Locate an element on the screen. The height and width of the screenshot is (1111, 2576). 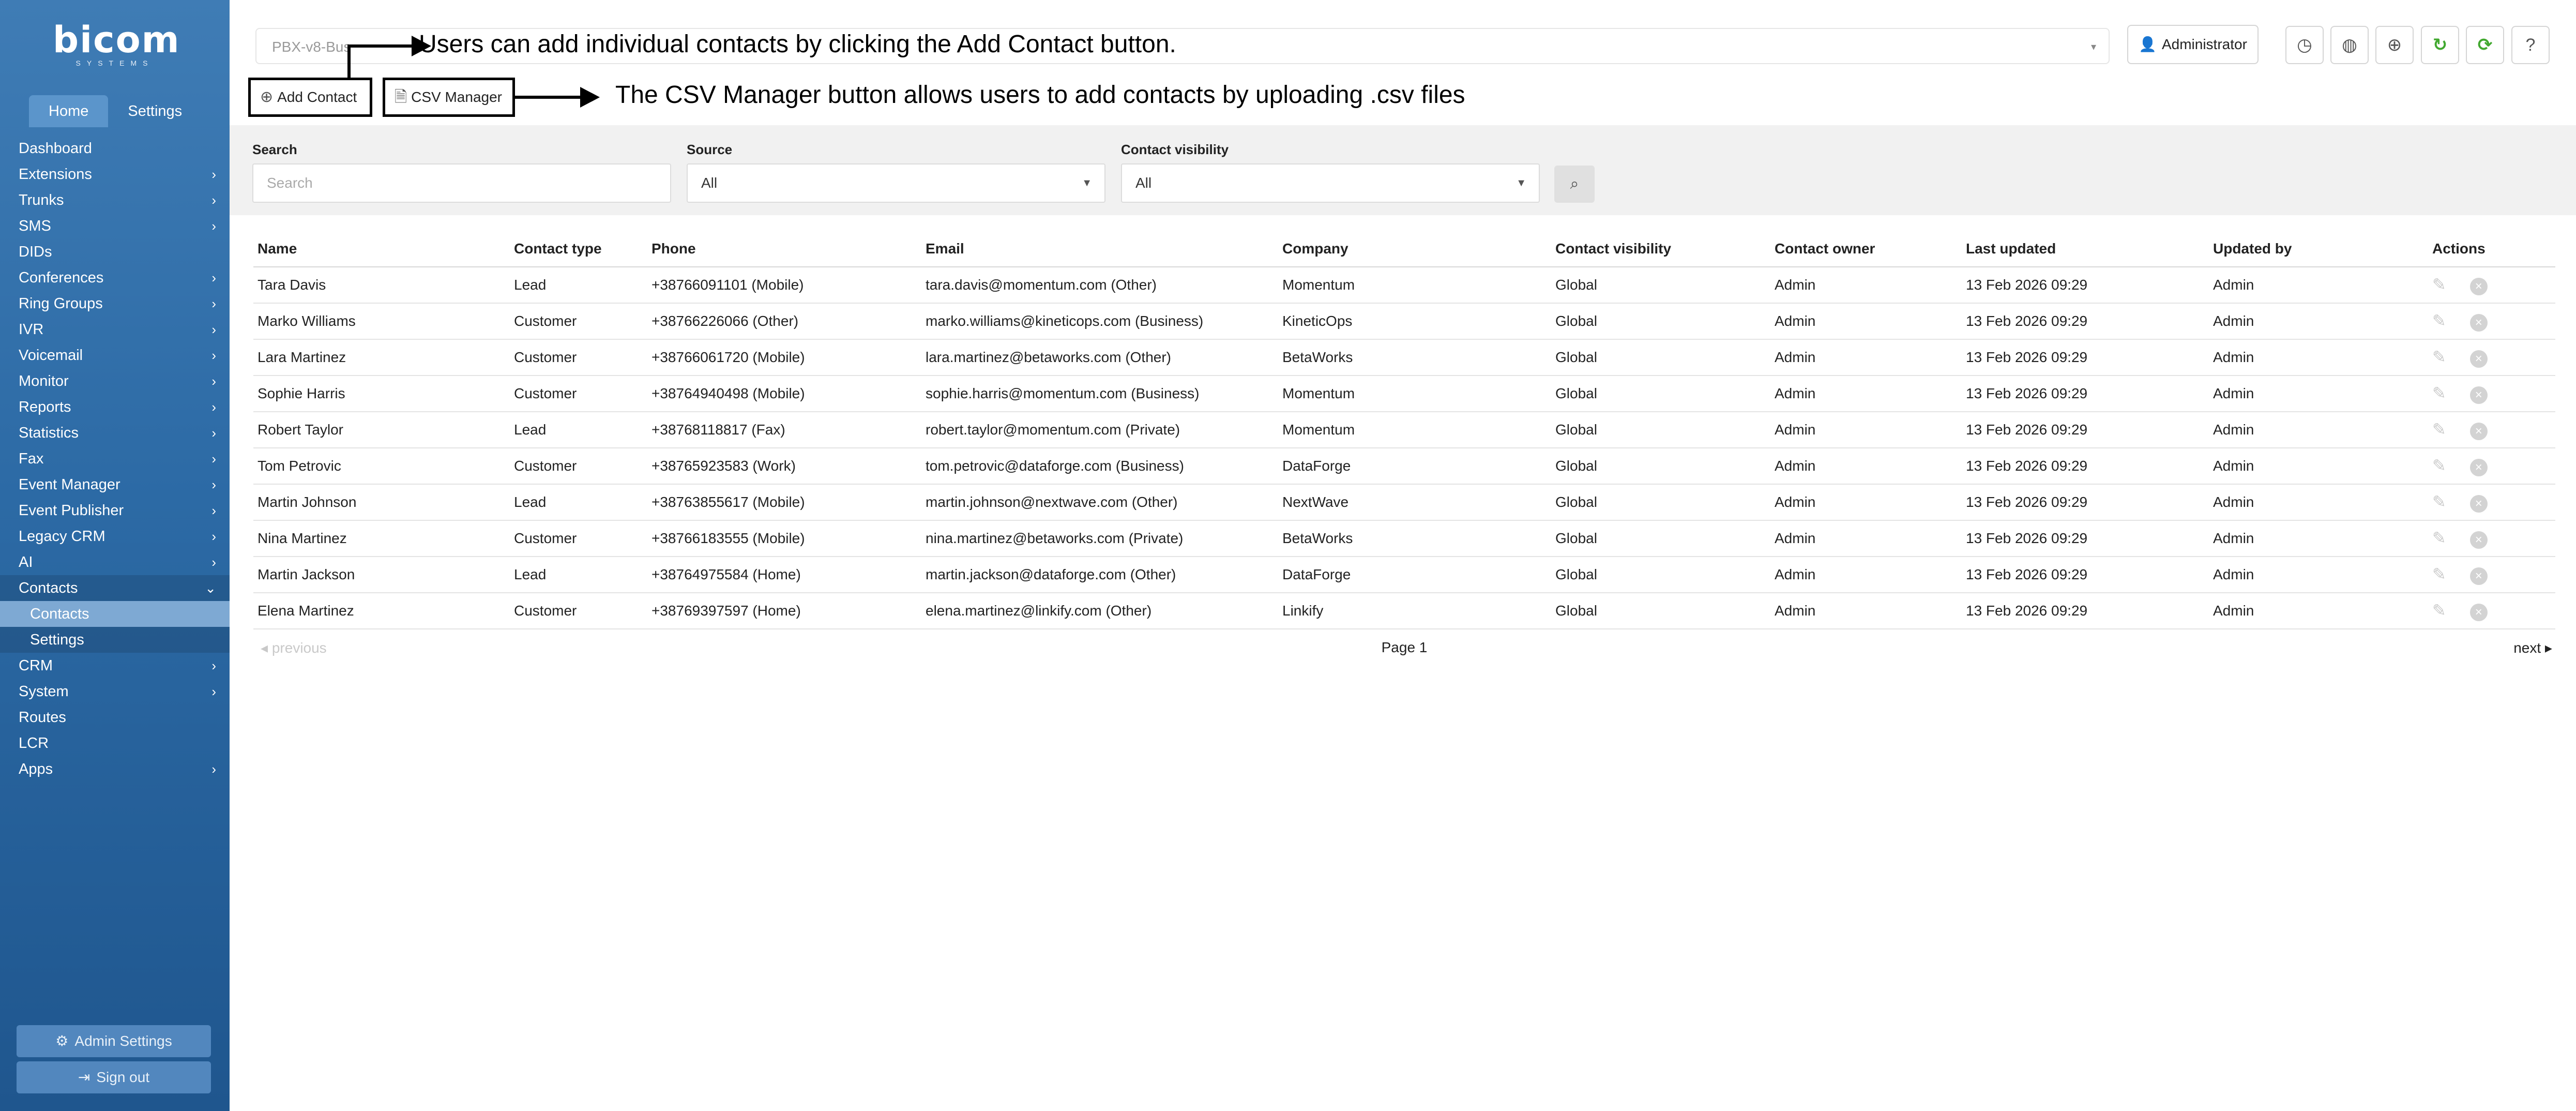
sidebar-item-label: CRM is located at coordinates (36, 665).